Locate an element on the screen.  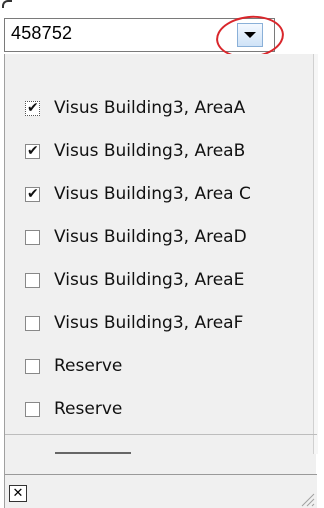
panel-footer: ✕ is located at coordinates (161, 491).